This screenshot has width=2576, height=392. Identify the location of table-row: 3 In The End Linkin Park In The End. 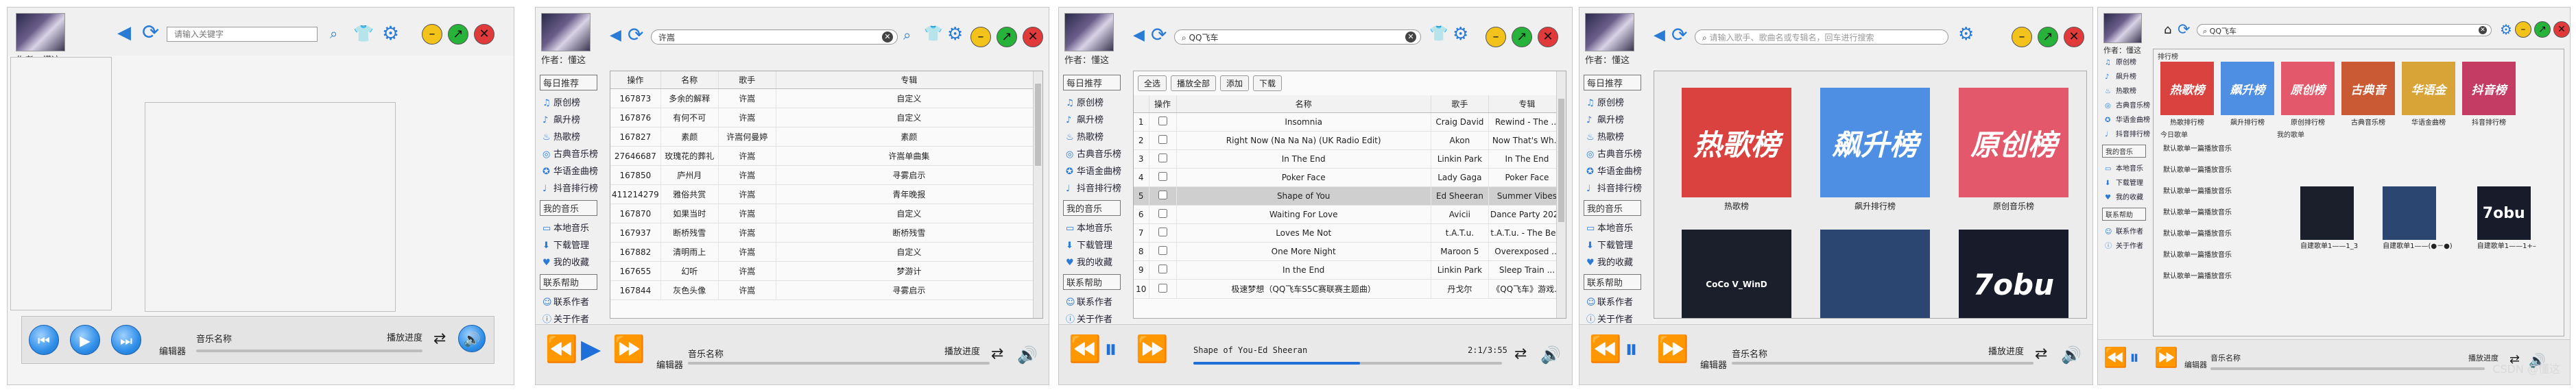
(1350, 159).